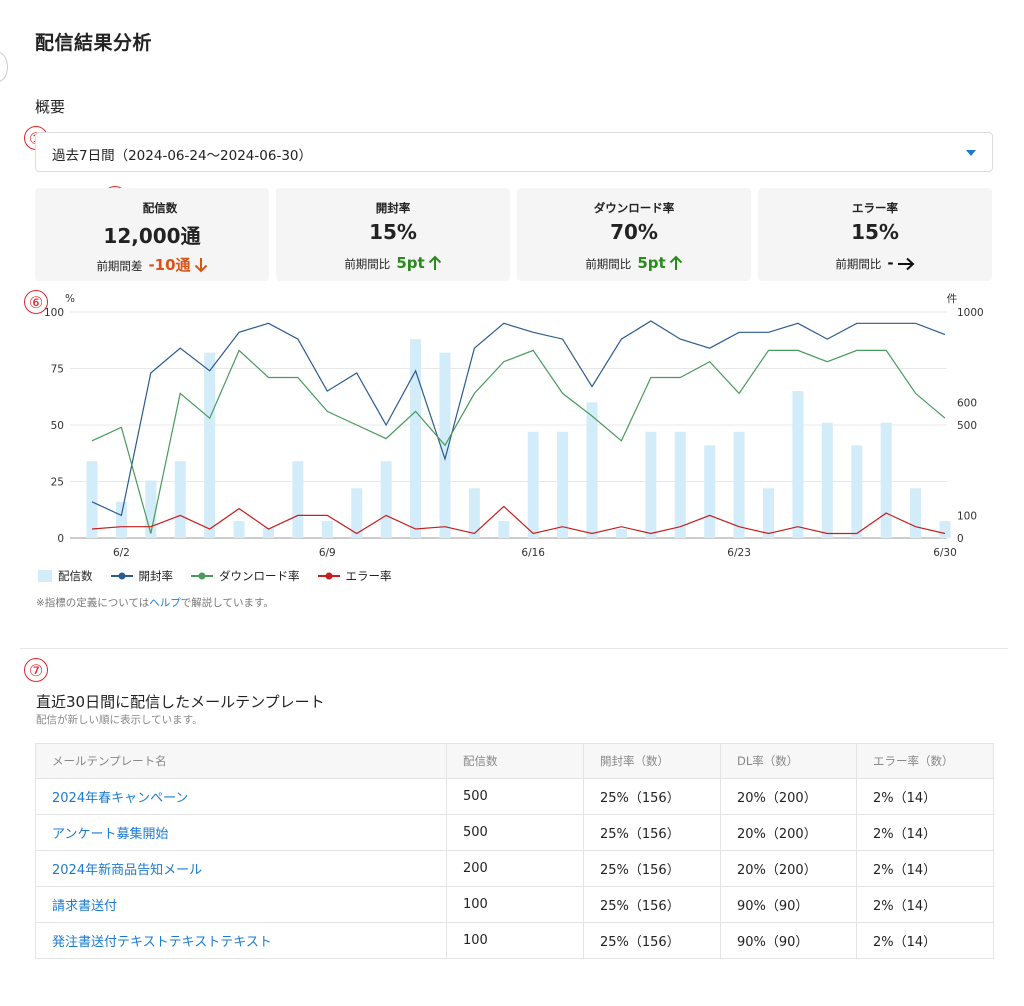  What do you see at coordinates (241, 761) in the screenshot?
I see `column-header: メールテンプレート名` at bounding box center [241, 761].